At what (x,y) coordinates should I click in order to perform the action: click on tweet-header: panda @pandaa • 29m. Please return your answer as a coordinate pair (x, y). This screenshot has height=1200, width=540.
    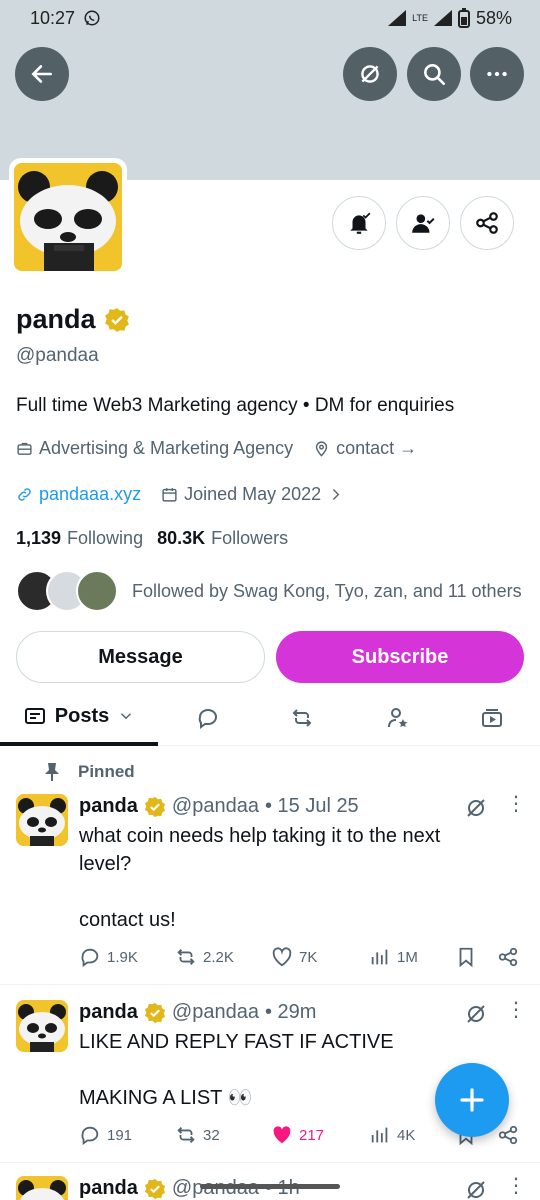
    Looking at the image, I should click on (197, 1012).